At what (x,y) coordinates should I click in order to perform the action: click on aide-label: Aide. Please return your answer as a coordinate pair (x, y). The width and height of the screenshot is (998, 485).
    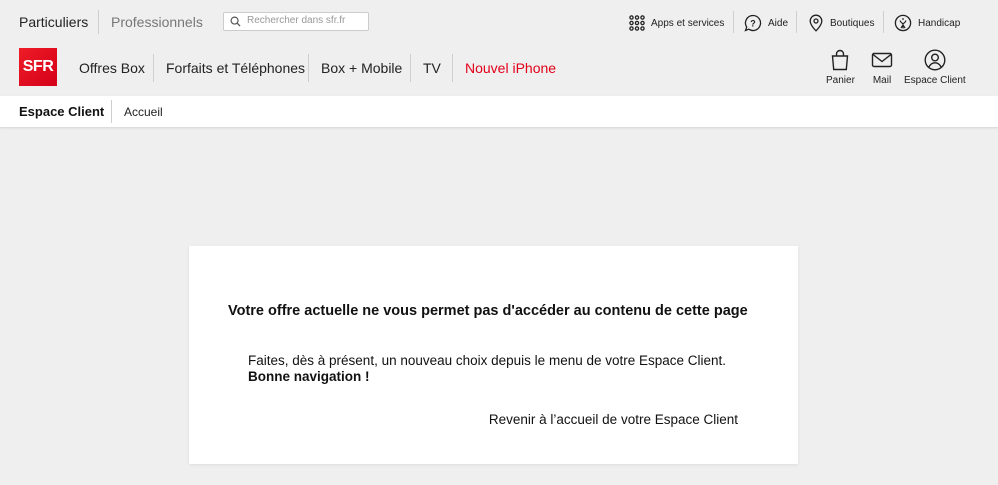
    Looking at the image, I should click on (778, 23).